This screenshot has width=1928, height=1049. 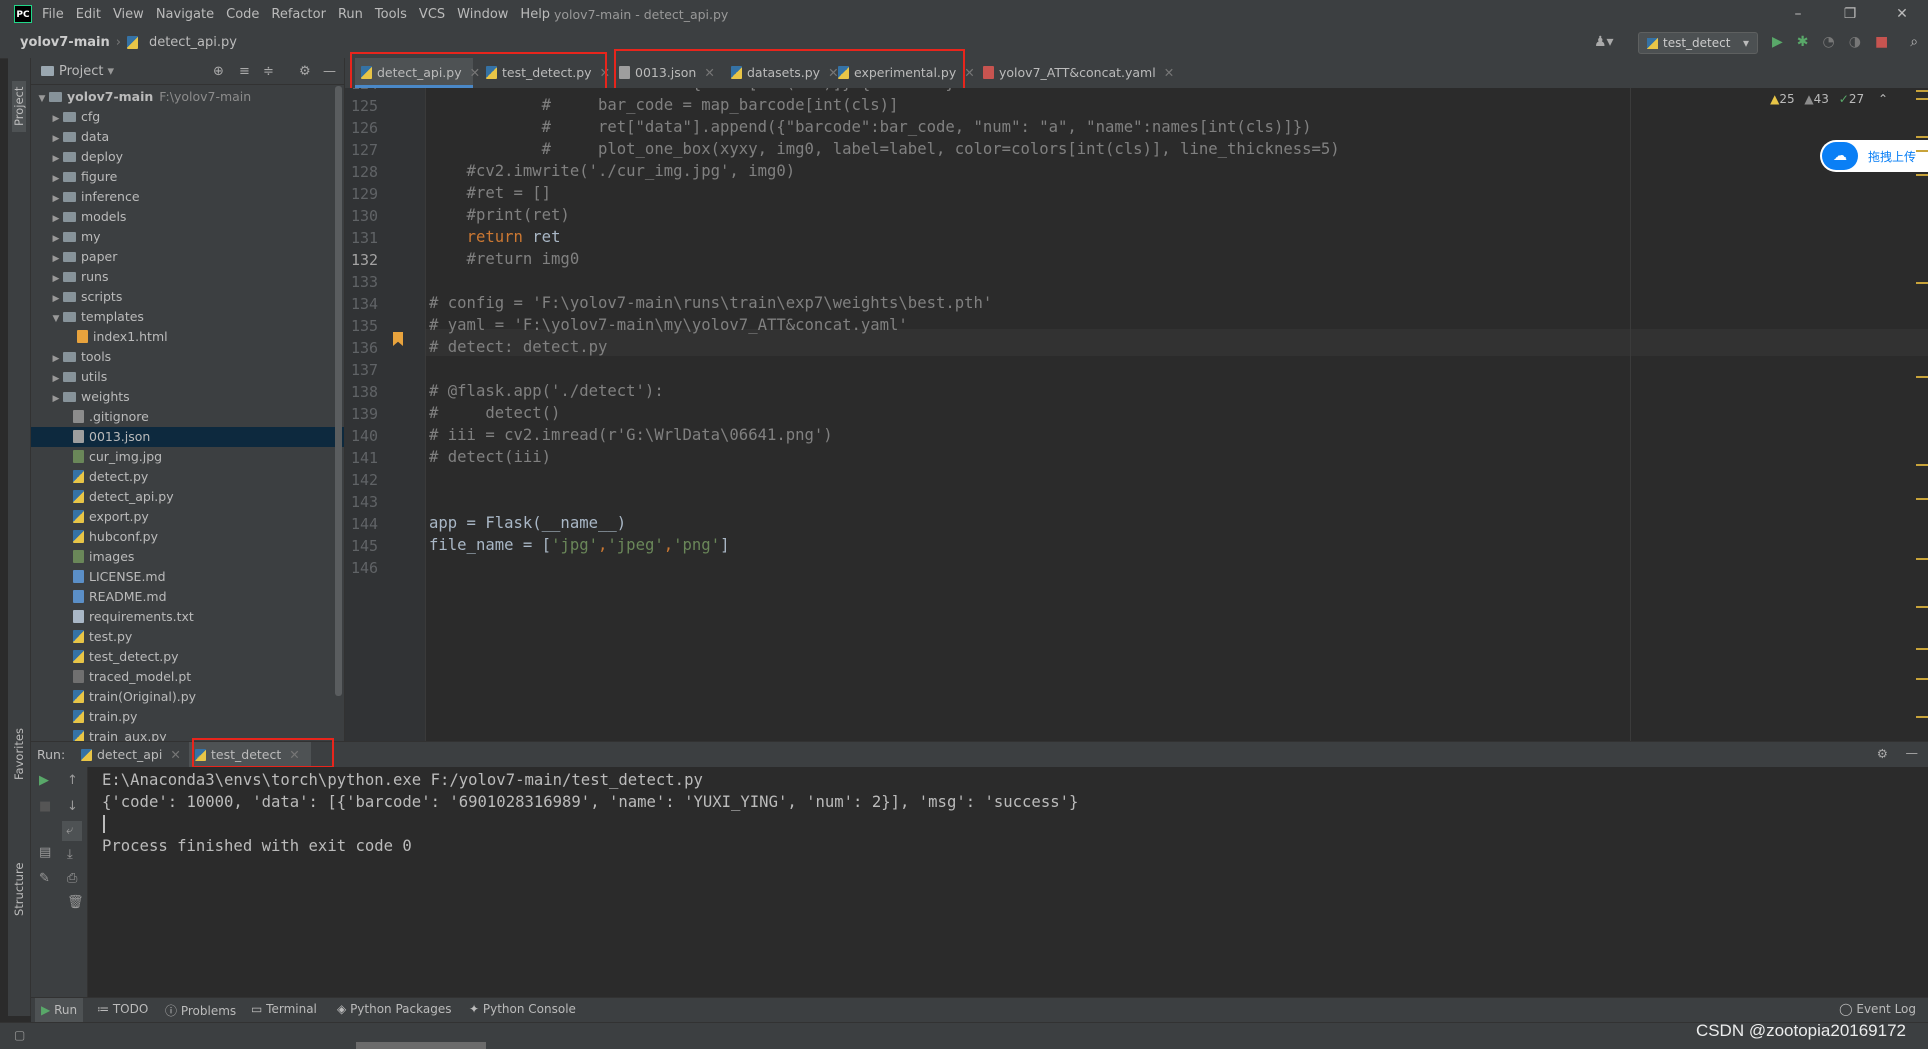 I want to click on tree-folder: ▶ paper, so click(x=187, y=257).